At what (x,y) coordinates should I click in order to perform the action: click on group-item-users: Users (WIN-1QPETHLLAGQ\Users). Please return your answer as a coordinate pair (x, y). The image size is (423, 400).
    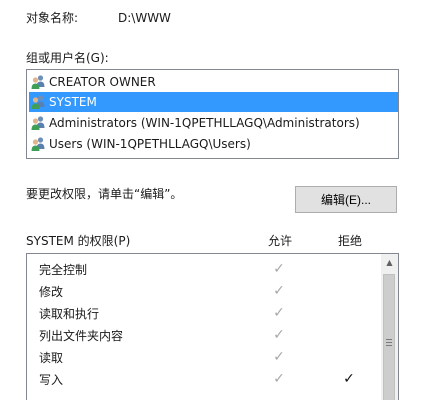
    Looking at the image, I should click on (213, 144).